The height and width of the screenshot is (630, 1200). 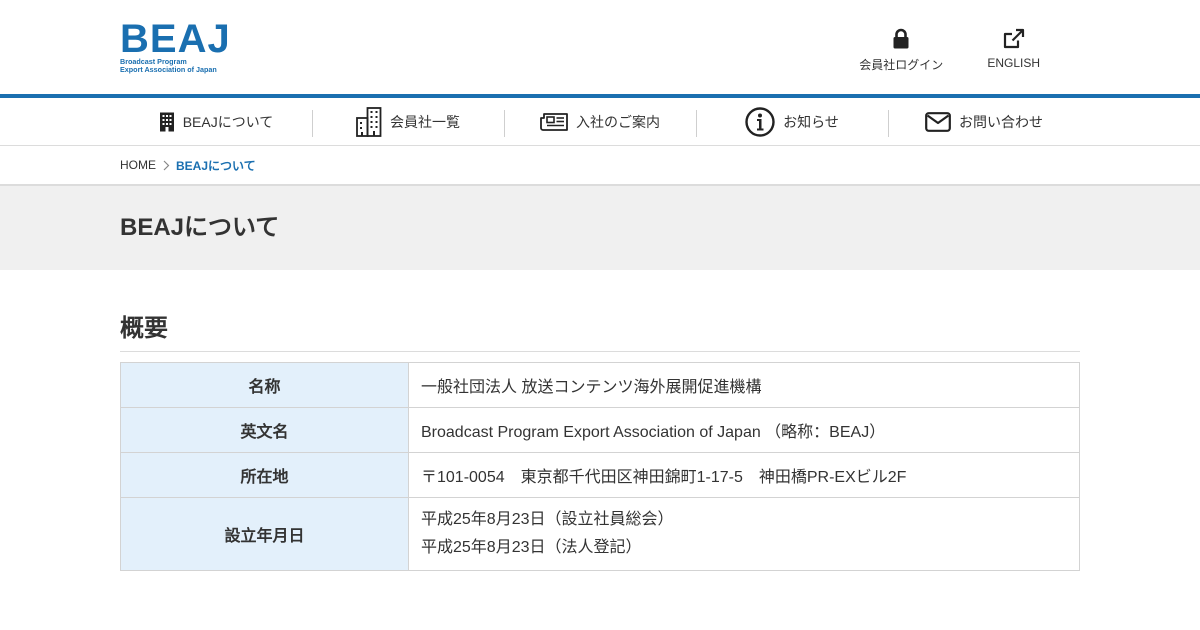 I want to click on member-login-label: 会員社ログイン, so click(x=901, y=65).